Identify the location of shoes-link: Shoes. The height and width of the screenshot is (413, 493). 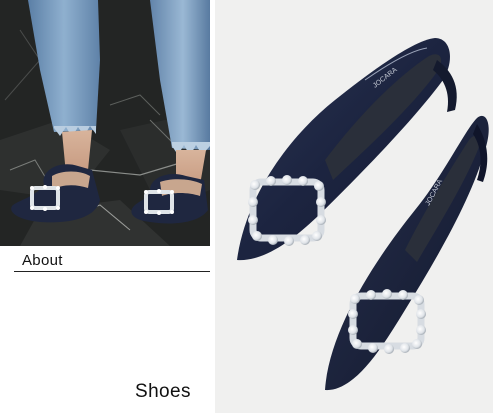
(163, 392).